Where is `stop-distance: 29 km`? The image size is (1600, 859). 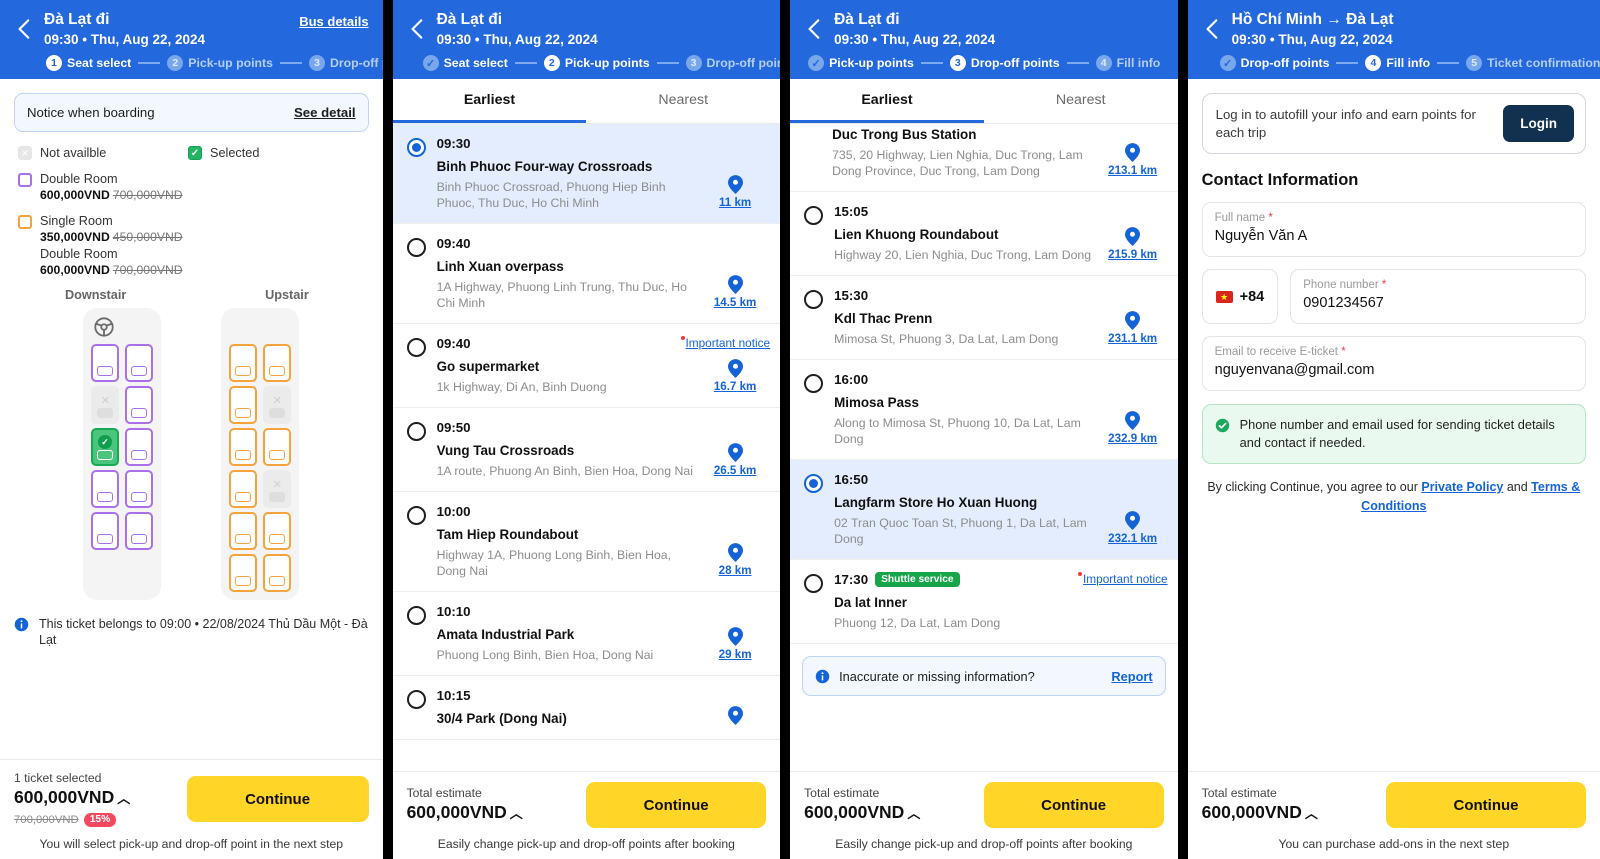 stop-distance: 29 km is located at coordinates (735, 654).